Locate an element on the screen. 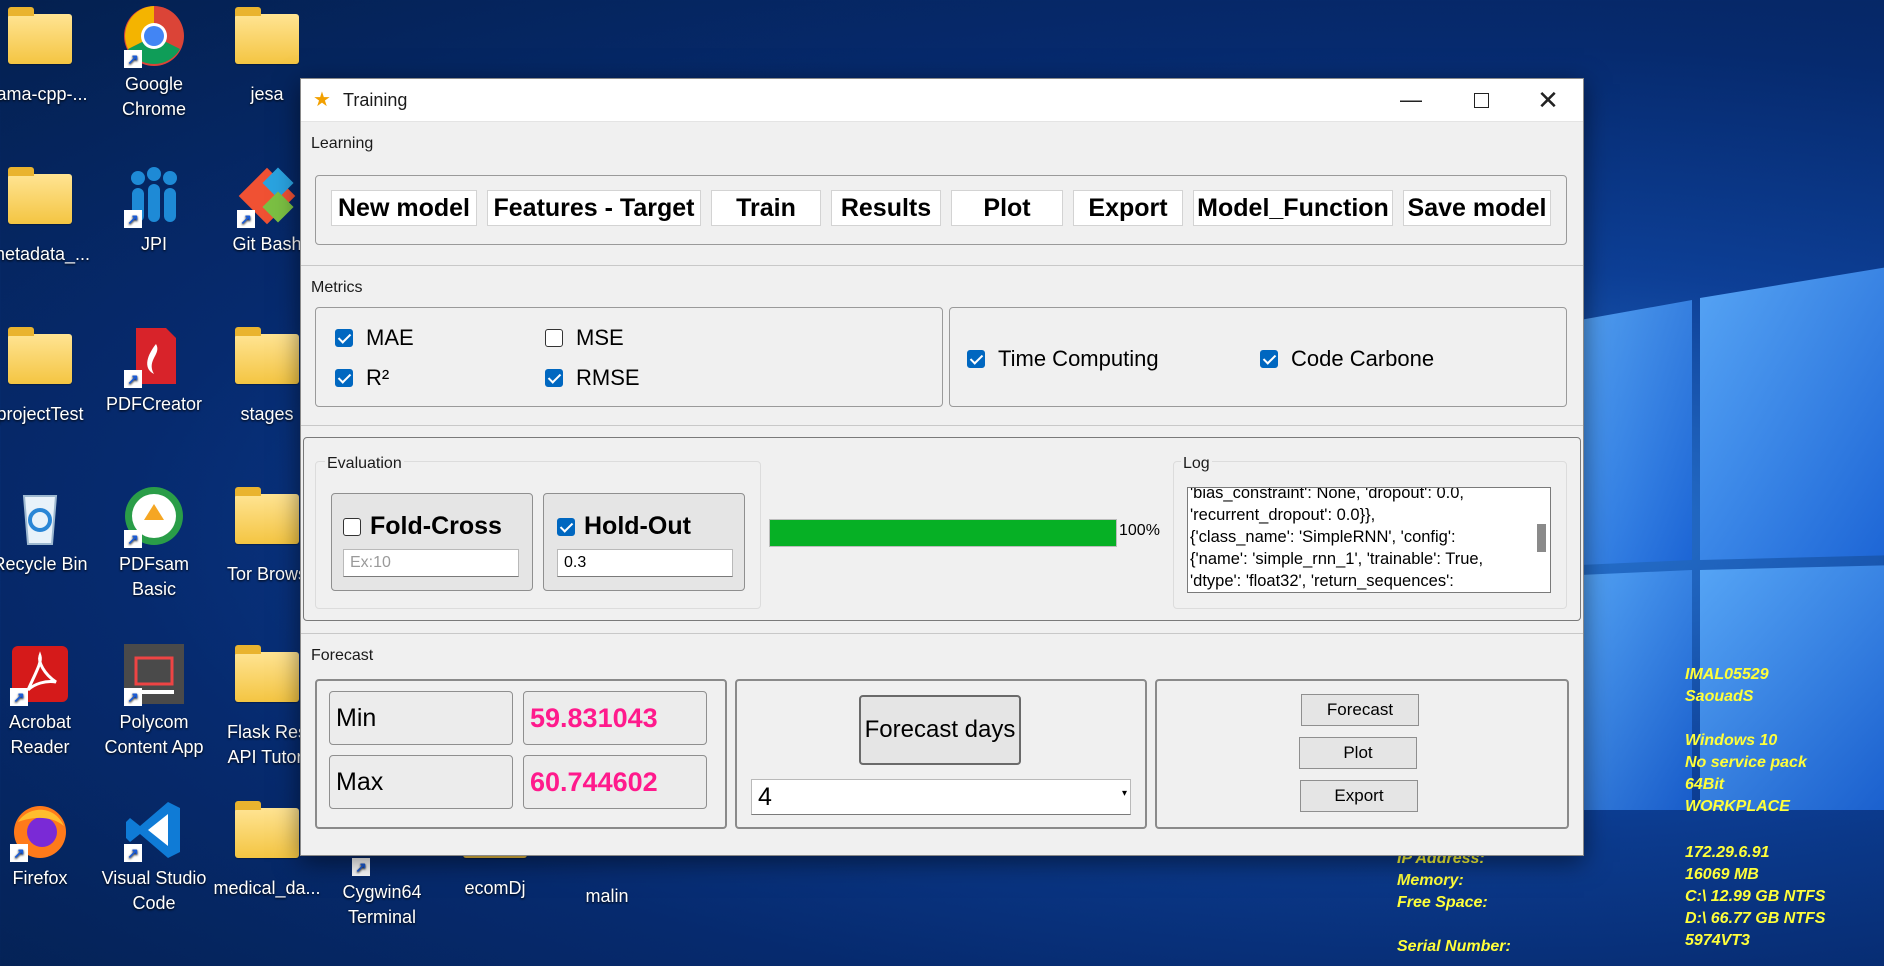 Image resolution: width=1884 pixels, height=966 pixels. recycle-bin-icon is located at coordinates (40, 516).